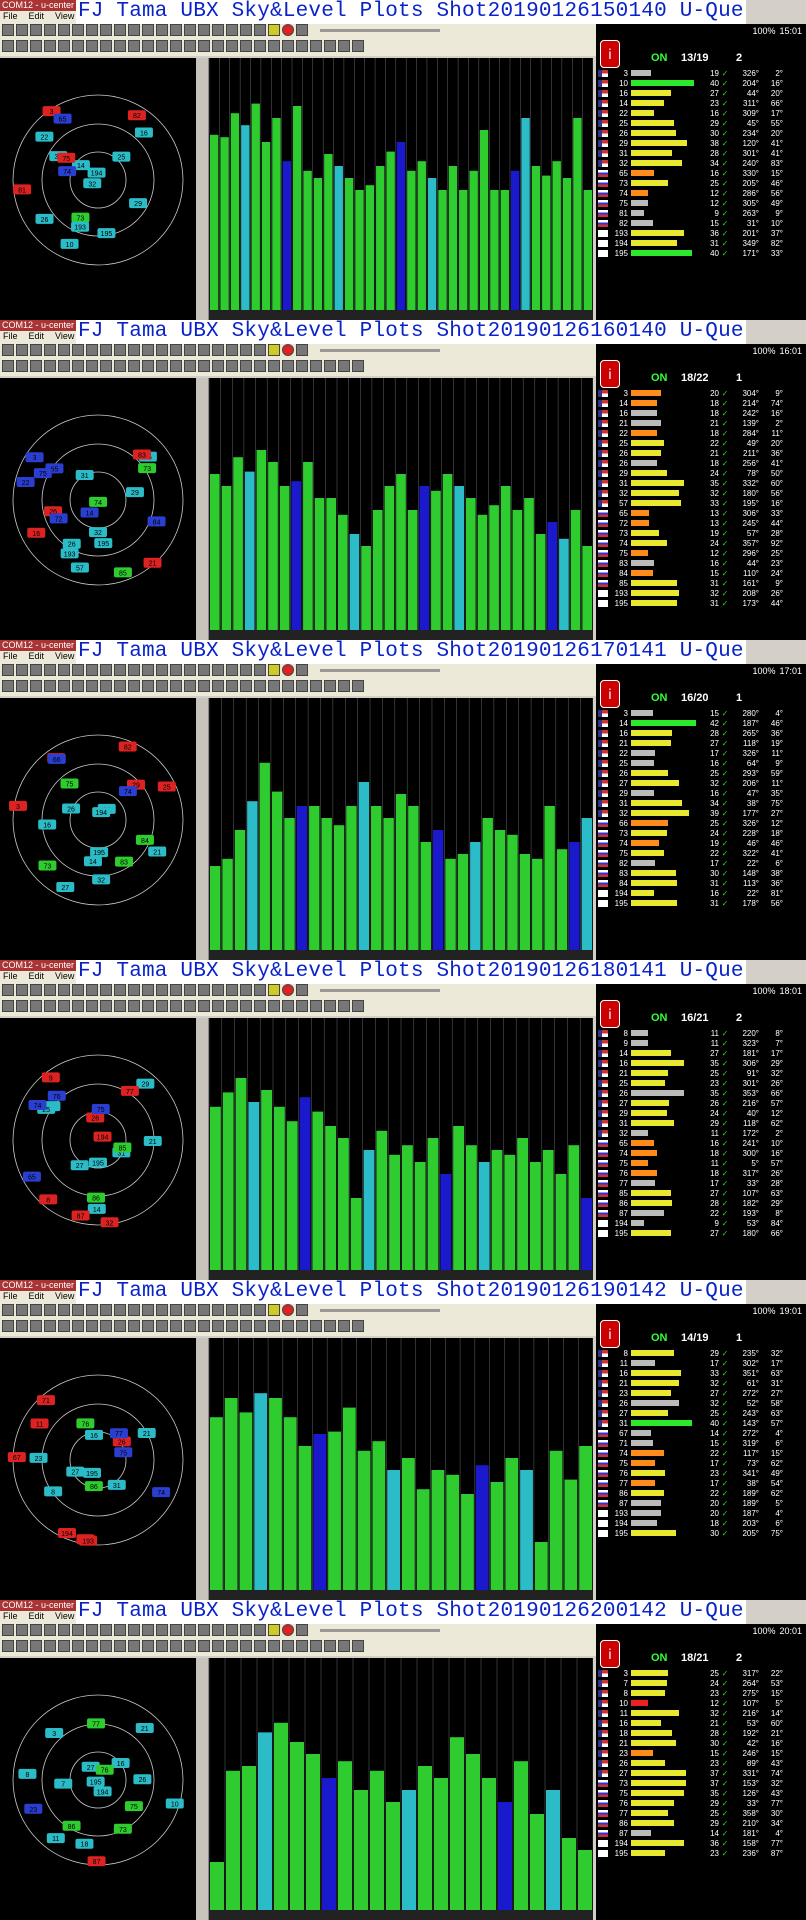  Describe the element at coordinates (701, 1193) in the screenshot. I see `satellite-row: 85 27 ✓ 107° 63°` at that location.